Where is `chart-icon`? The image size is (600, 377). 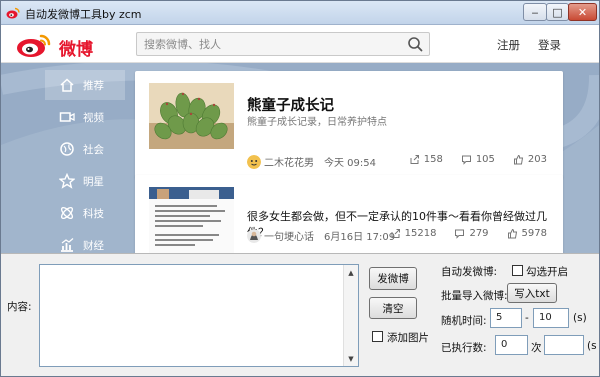 chart-icon is located at coordinates (67, 245).